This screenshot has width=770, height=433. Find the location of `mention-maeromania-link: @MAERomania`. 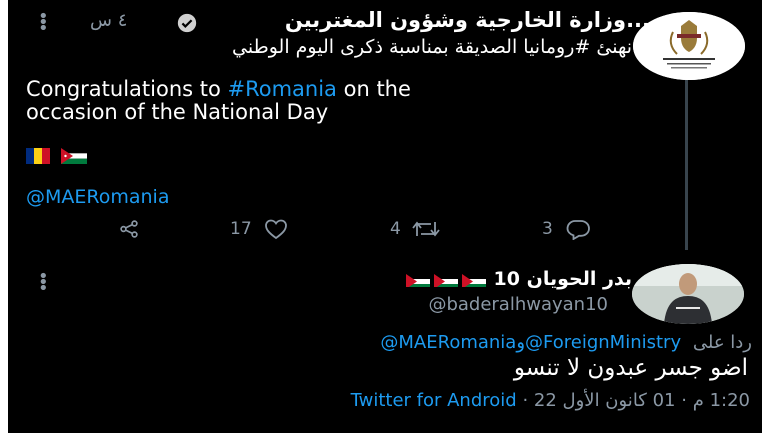

mention-maeromania-link: @MAERomania is located at coordinates (97, 197).